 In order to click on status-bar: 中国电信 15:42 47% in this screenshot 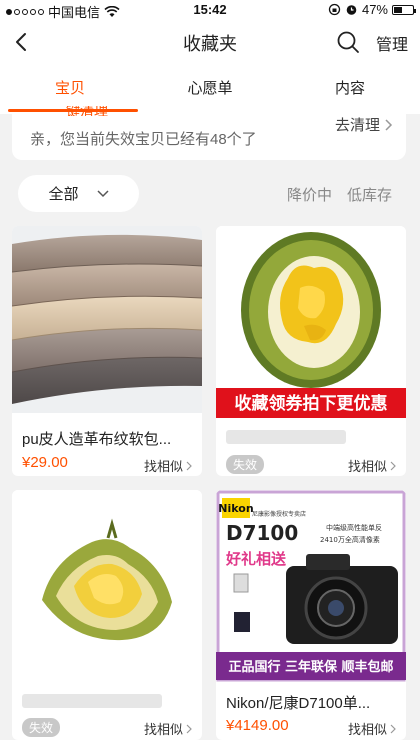, I will do `click(210, 10)`.